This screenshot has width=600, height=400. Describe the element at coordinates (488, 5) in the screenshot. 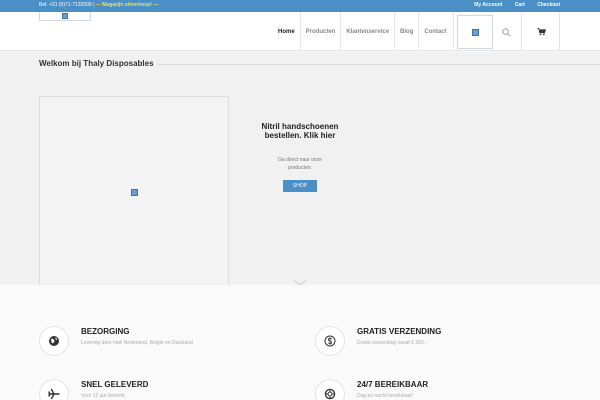

I see `my-account-link: My Account` at that location.